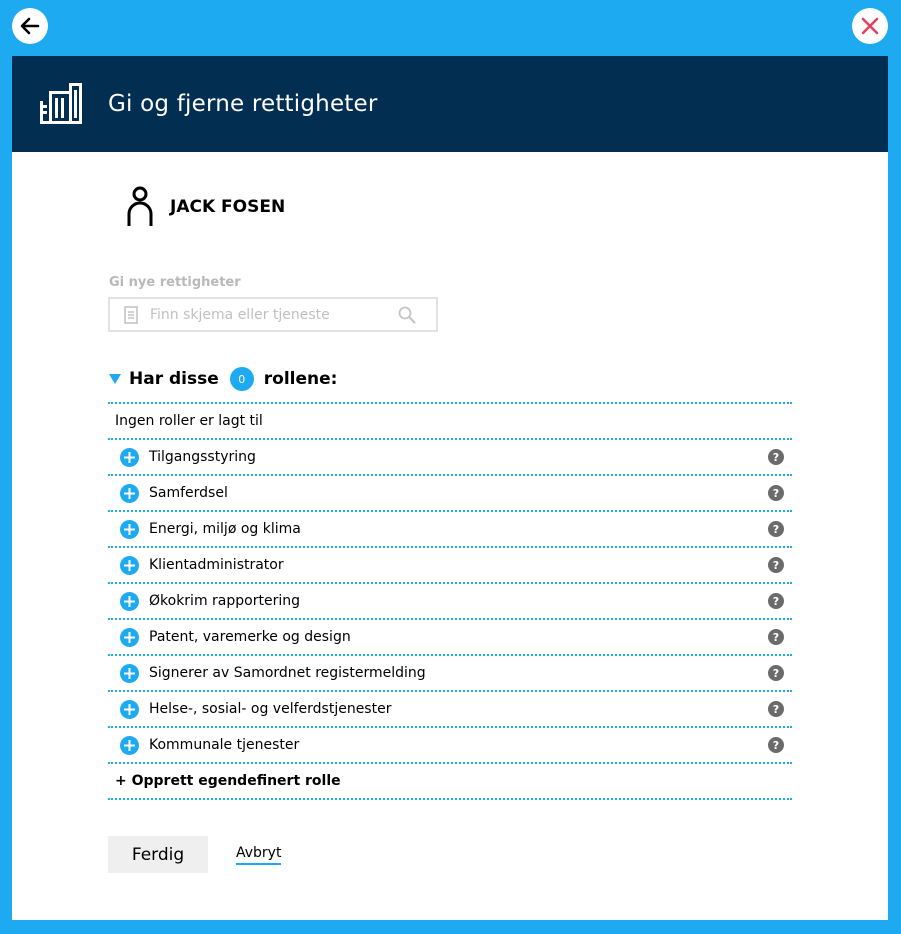 The image size is (901, 934). What do you see at coordinates (450, 494) in the screenshot?
I see `role-row: Samferdsel?` at bounding box center [450, 494].